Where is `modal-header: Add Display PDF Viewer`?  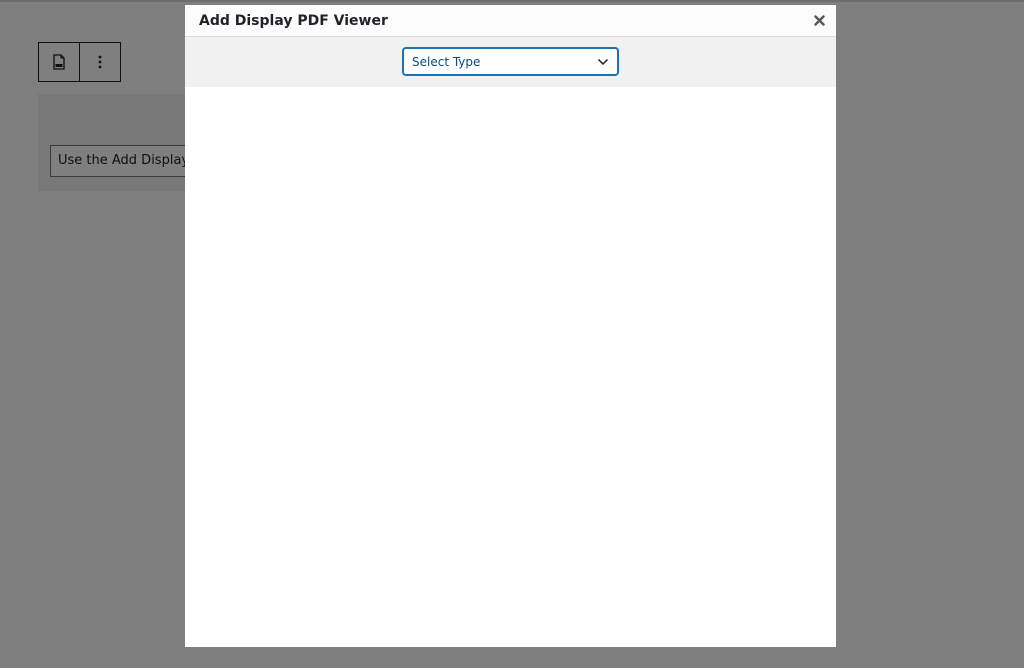
modal-header: Add Display PDF Viewer is located at coordinates (510, 21).